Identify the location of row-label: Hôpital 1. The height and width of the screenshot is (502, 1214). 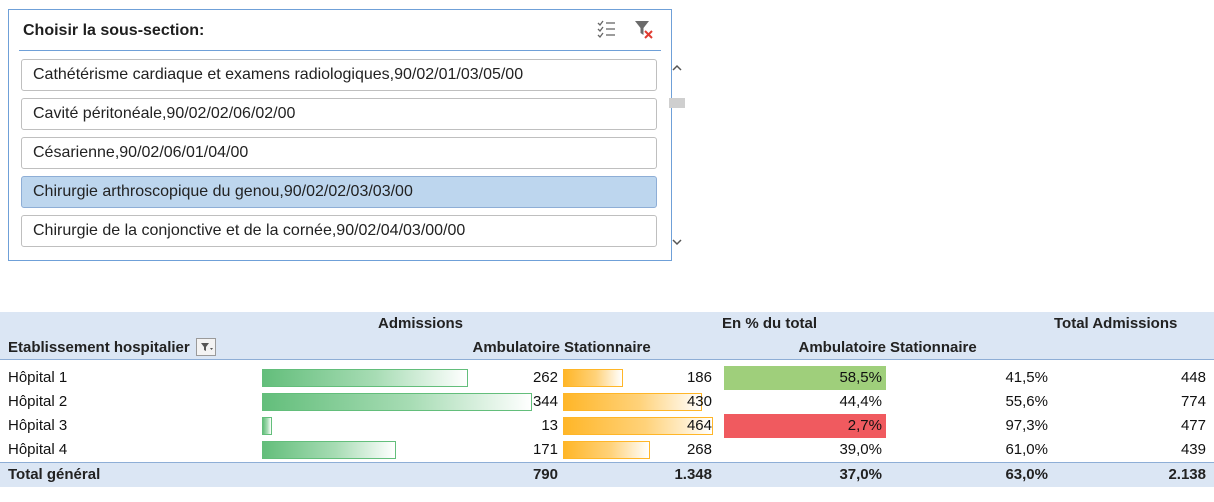
(38, 377).